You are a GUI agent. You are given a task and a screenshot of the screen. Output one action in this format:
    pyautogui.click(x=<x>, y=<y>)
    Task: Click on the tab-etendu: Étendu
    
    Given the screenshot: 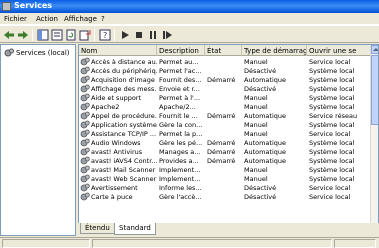 What is the action you would take?
    pyautogui.click(x=97, y=228)
    